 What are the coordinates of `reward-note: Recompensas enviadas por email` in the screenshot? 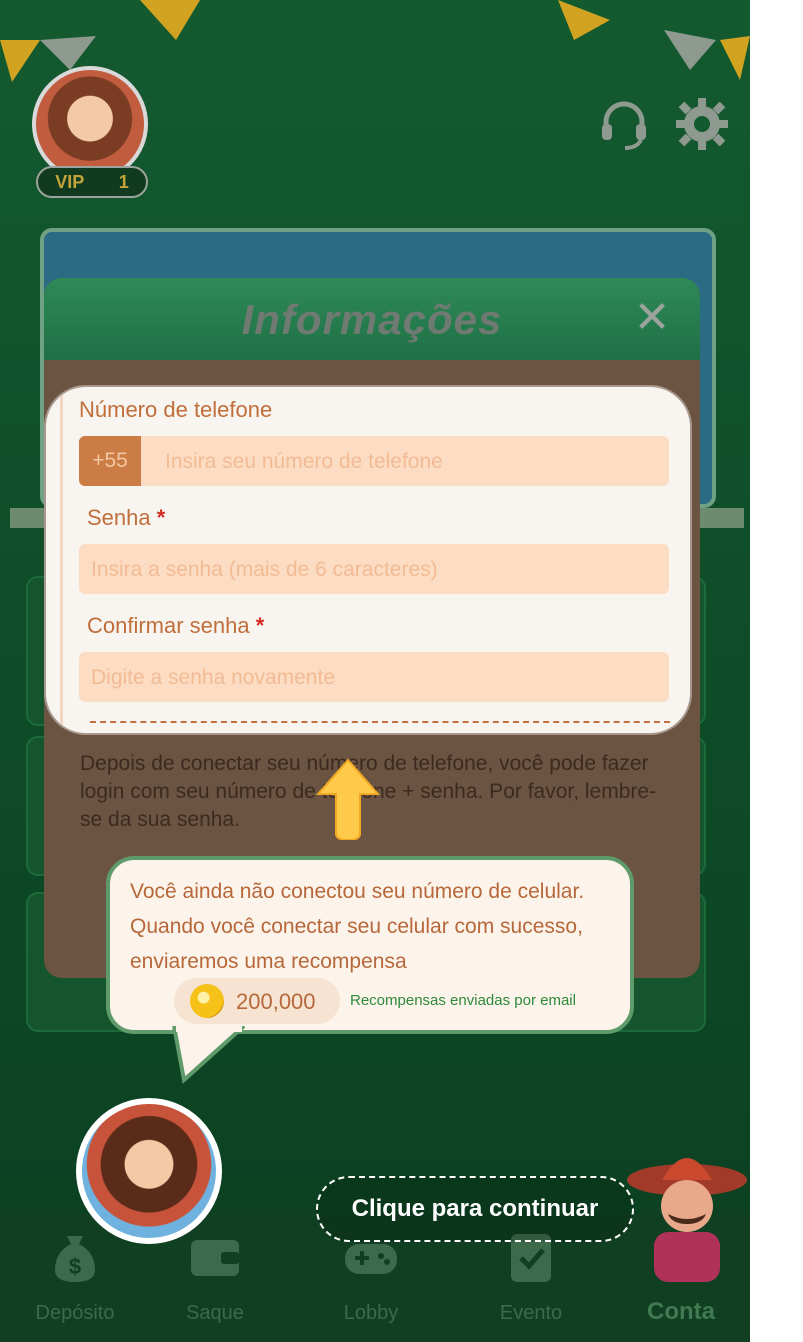 It's located at (463, 1000).